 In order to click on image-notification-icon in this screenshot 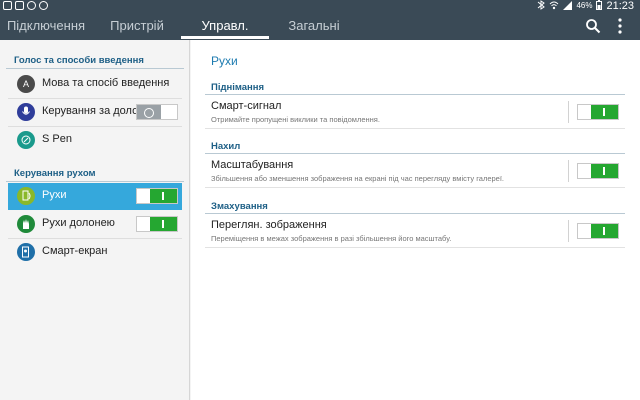, I will do `click(7, 5)`.